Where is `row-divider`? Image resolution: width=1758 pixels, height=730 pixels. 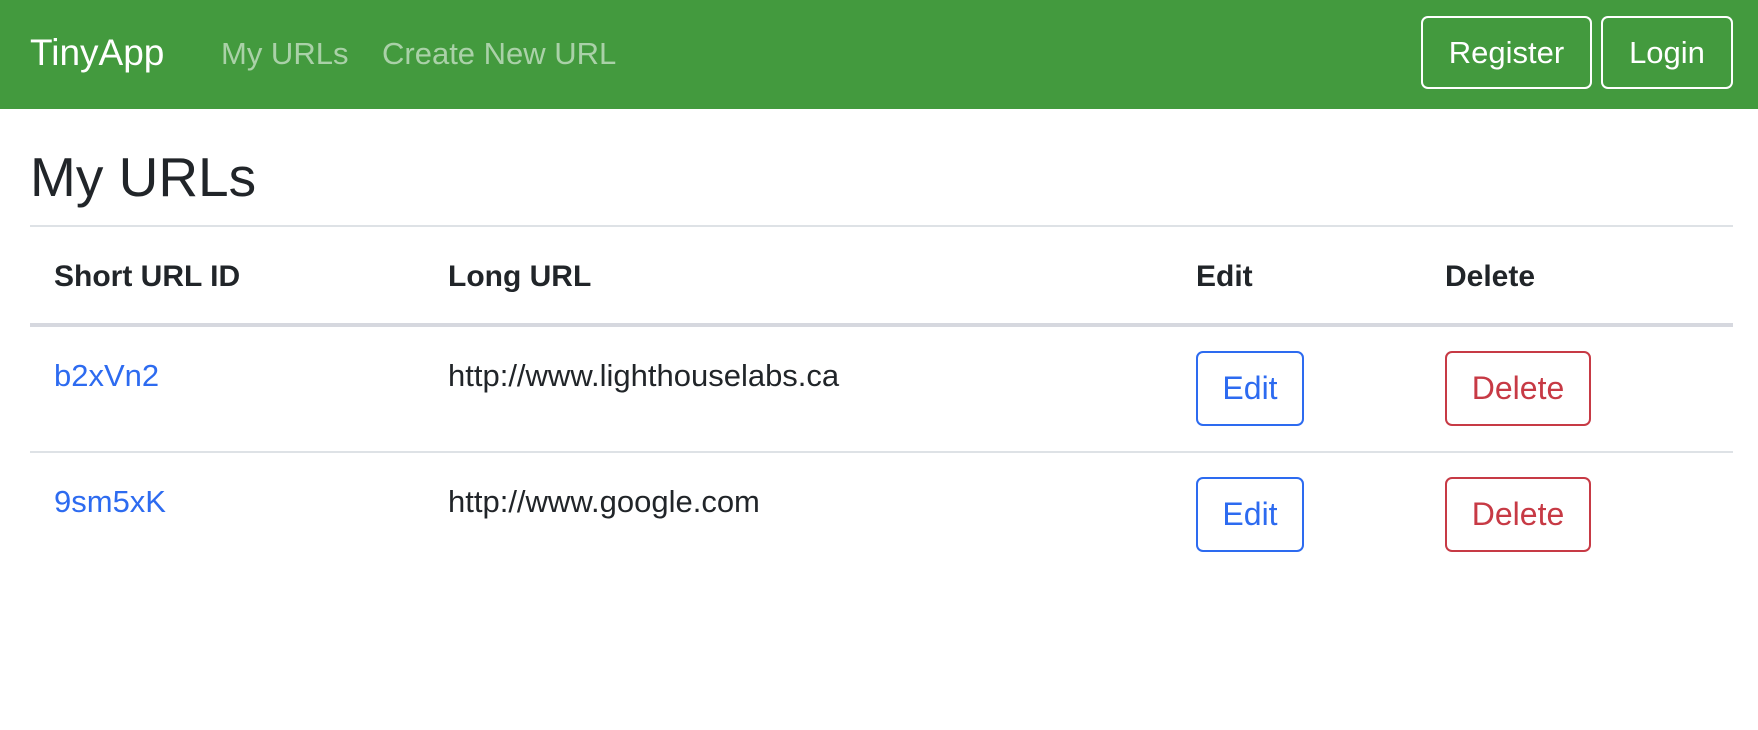 row-divider is located at coordinates (881, 452).